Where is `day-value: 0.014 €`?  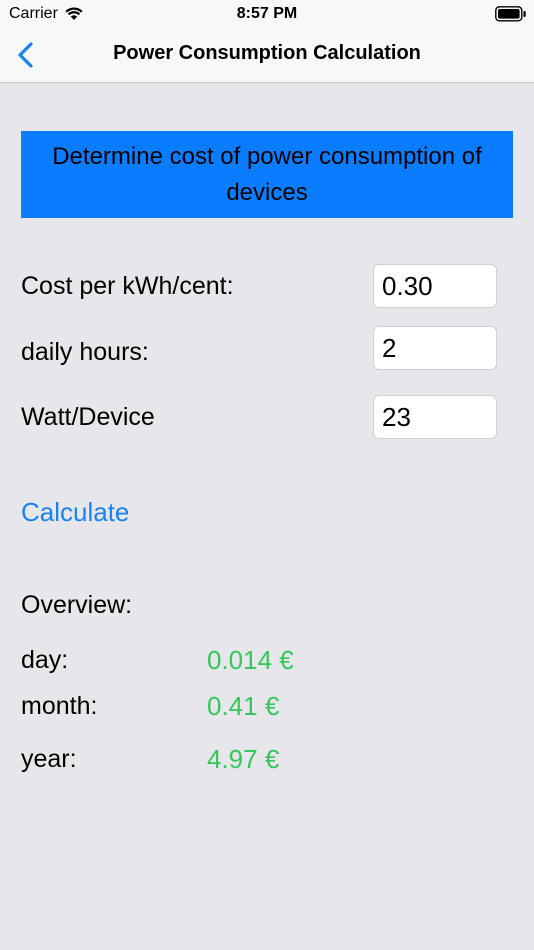
day-value: 0.014 € is located at coordinates (250, 660).